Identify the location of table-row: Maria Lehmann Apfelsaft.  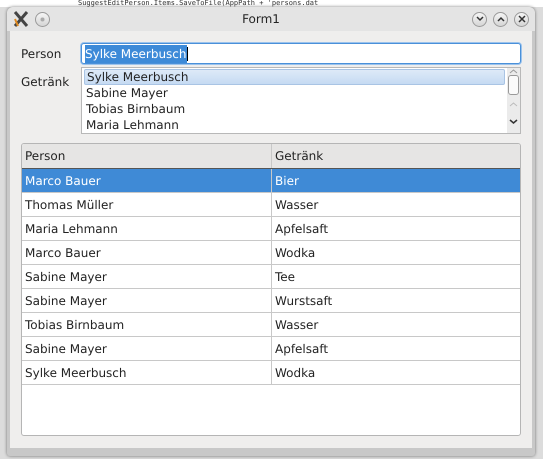
(271, 229).